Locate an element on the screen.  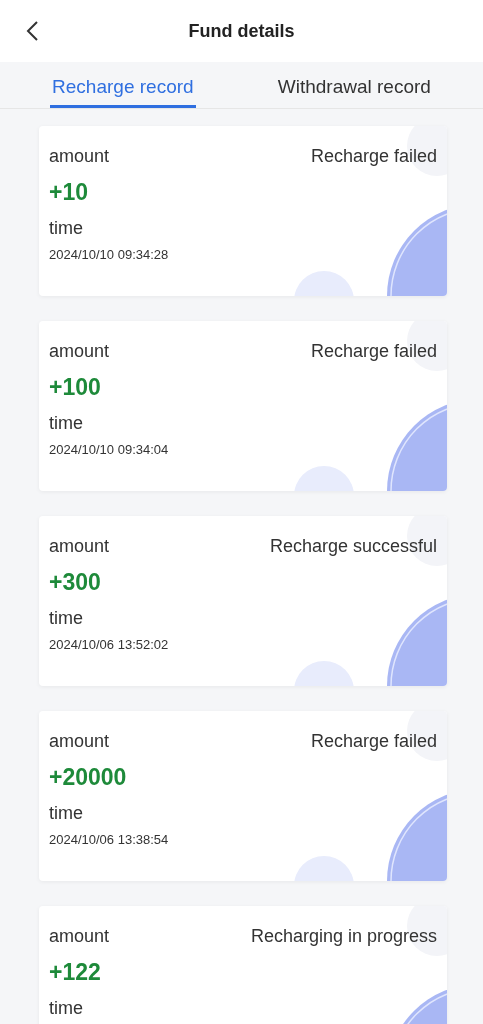
time-value: 2024/10/10 09:34:04 is located at coordinates (109, 449).